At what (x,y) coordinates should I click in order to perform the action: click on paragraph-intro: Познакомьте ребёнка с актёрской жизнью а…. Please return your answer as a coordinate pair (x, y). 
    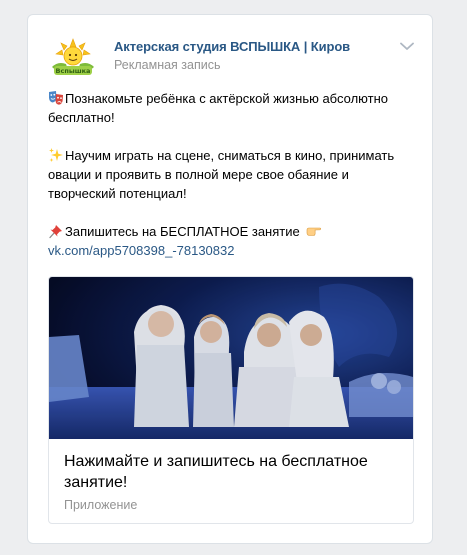
    Looking at the image, I should click on (233, 108).